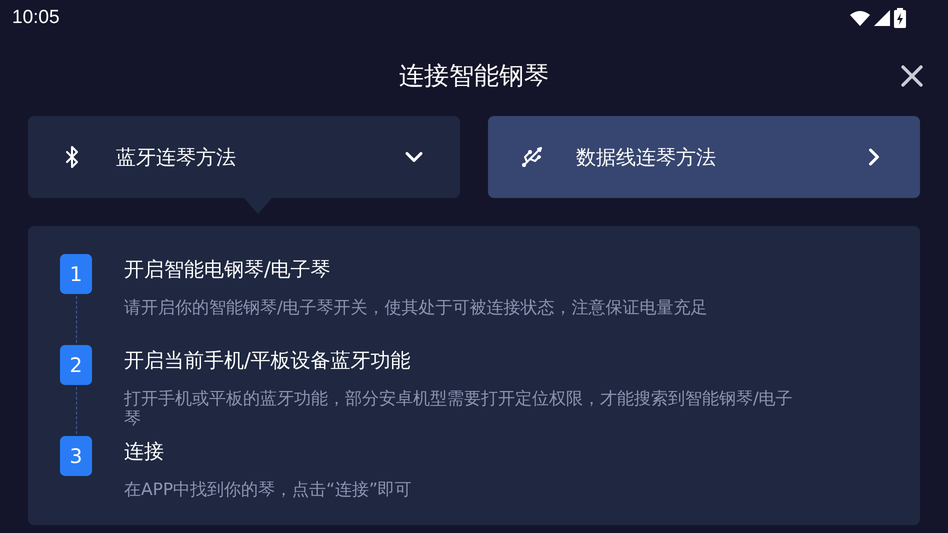 This screenshot has height=533, width=948. I want to click on step-description: 打开手机或平板的蓝牙功能，部分安卓机型需要打开定位权限，才能搜索到智能钢琴/电子琴, so click(459, 409).